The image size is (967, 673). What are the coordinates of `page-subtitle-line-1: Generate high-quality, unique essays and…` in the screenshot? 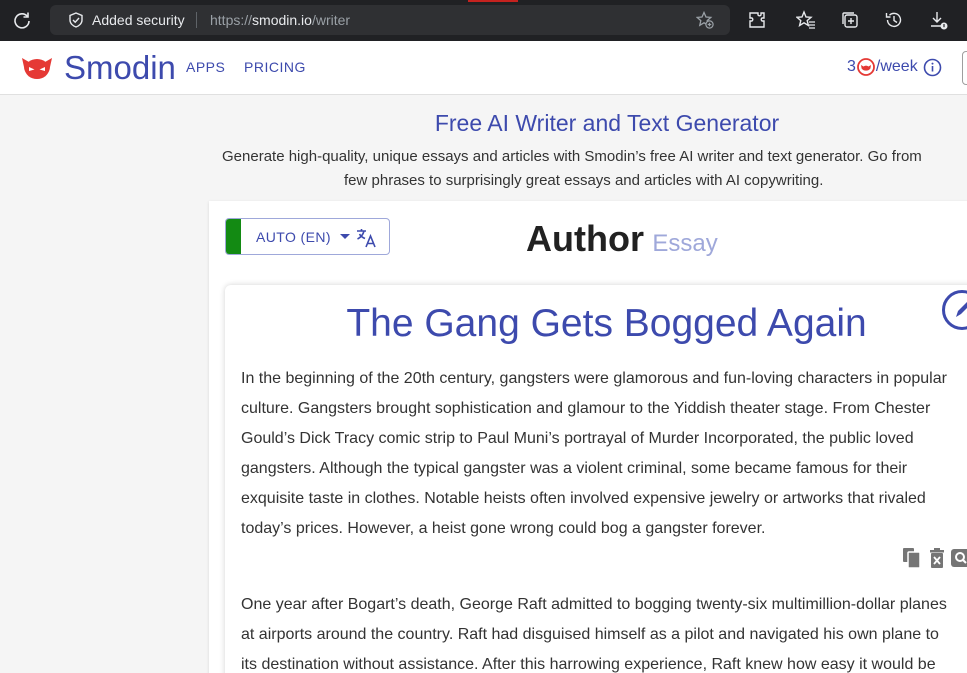 It's located at (572, 156).